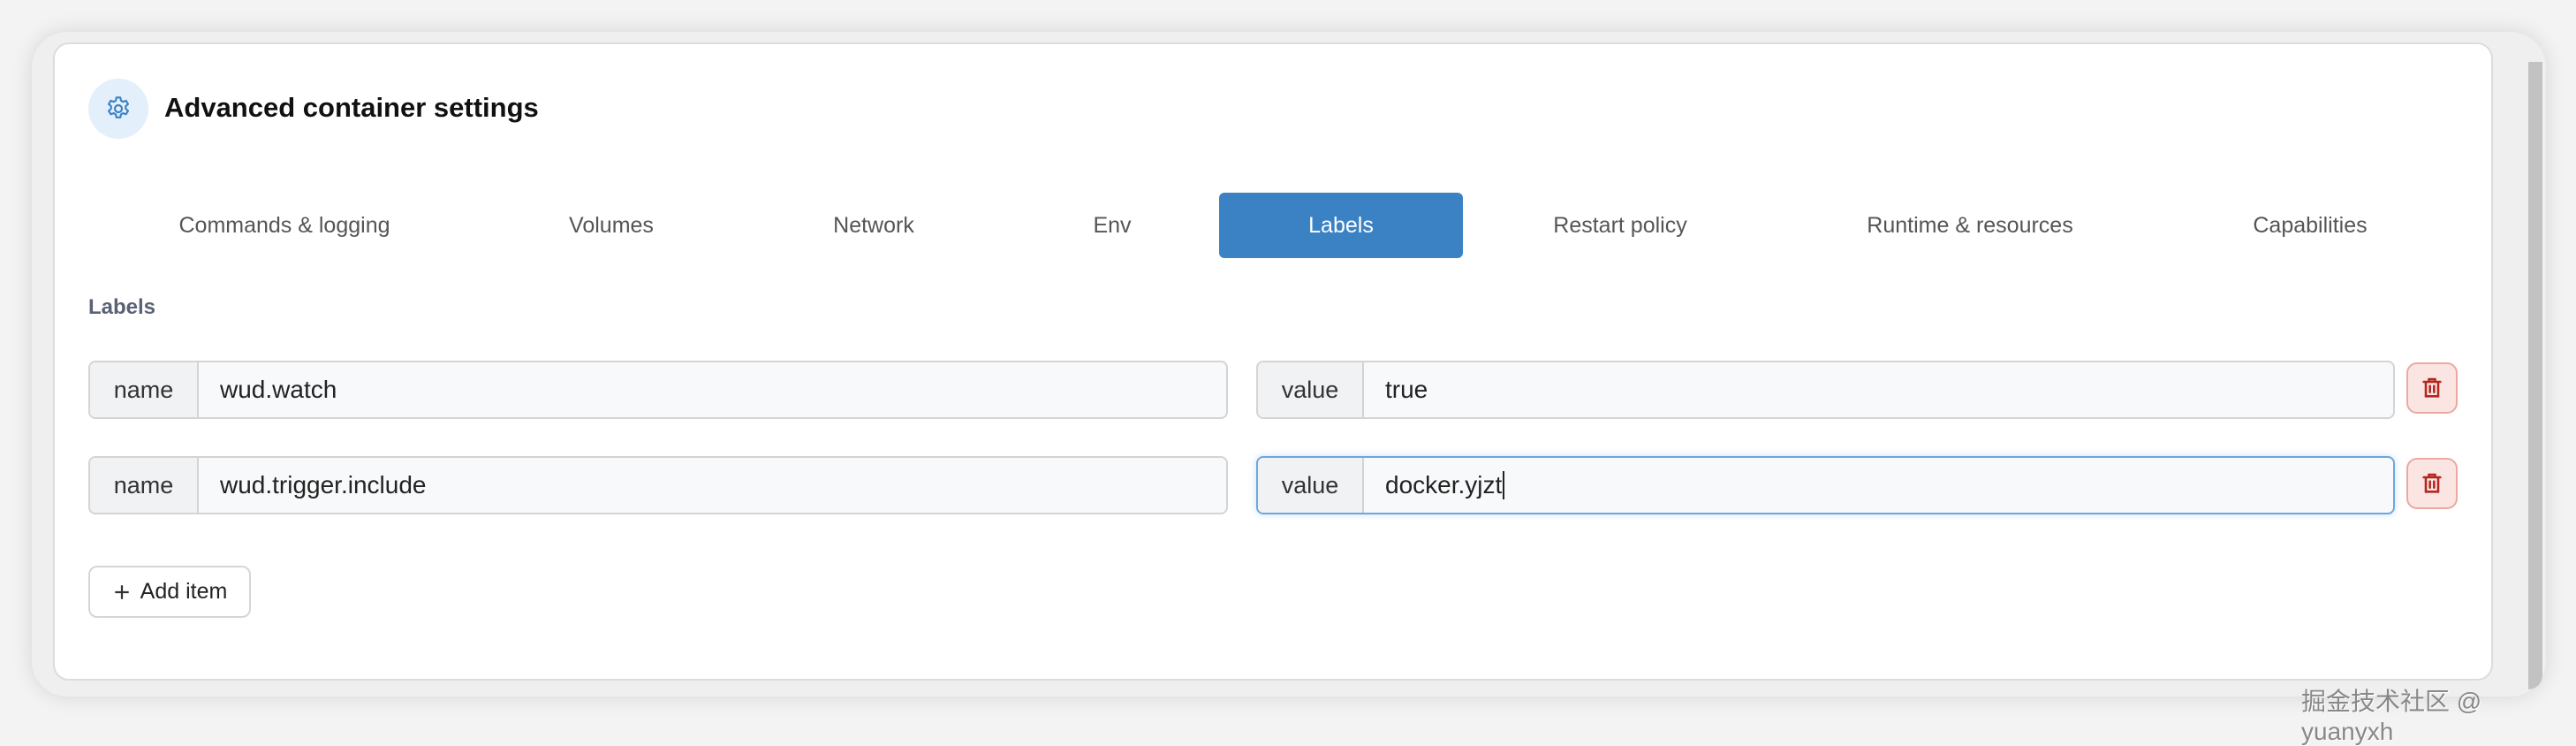 The height and width of the screenshot is (746, 2576). Describe the element at coordinates (1879, 389) in the screenshot. I see `label-value-input: true` at that location.